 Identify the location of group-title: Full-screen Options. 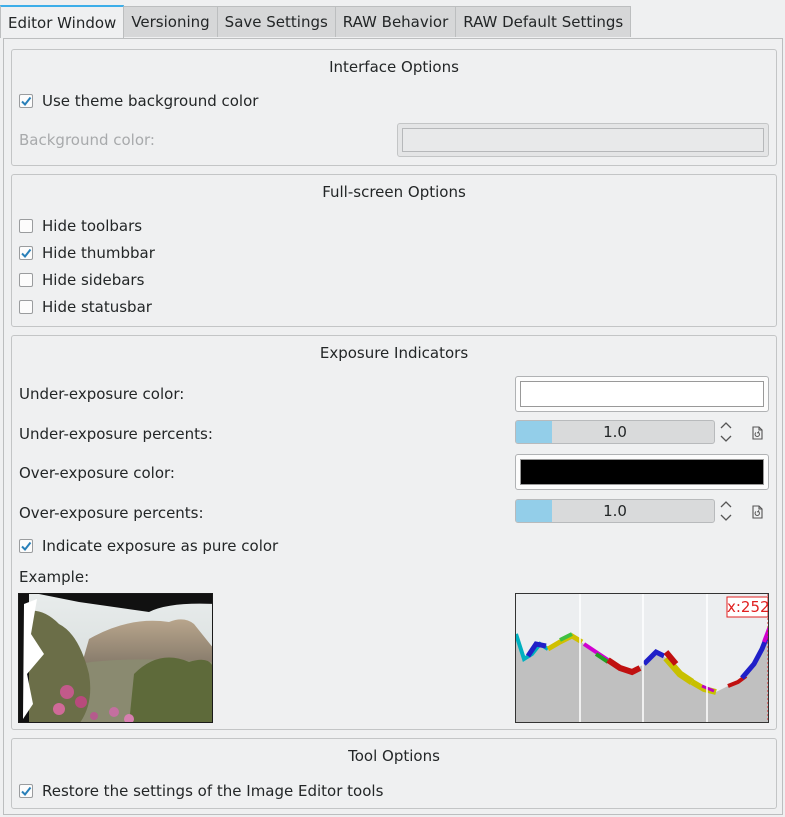
(394, 192).